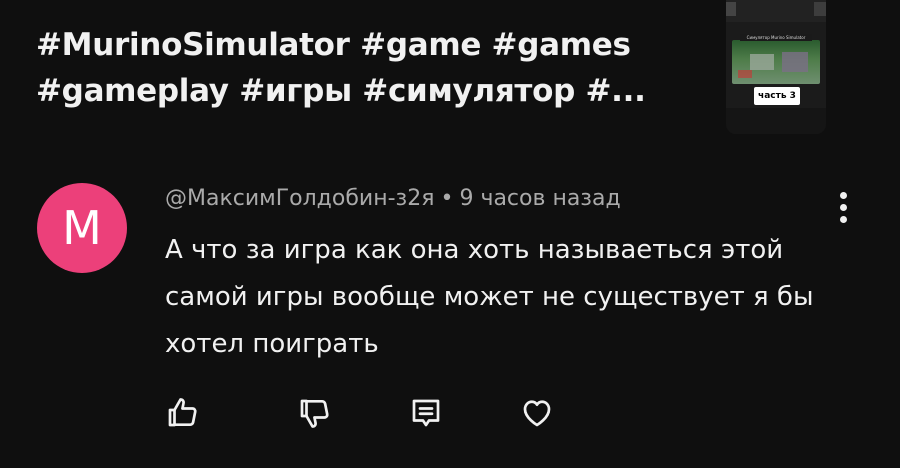 The width and height of the screenshot is (900, 468). What do you see at coordinates (776, 37) in the screenshot?
I see `thumbnail-banner: Симулятор Murino Simulator` at bounding box center [776, 37].